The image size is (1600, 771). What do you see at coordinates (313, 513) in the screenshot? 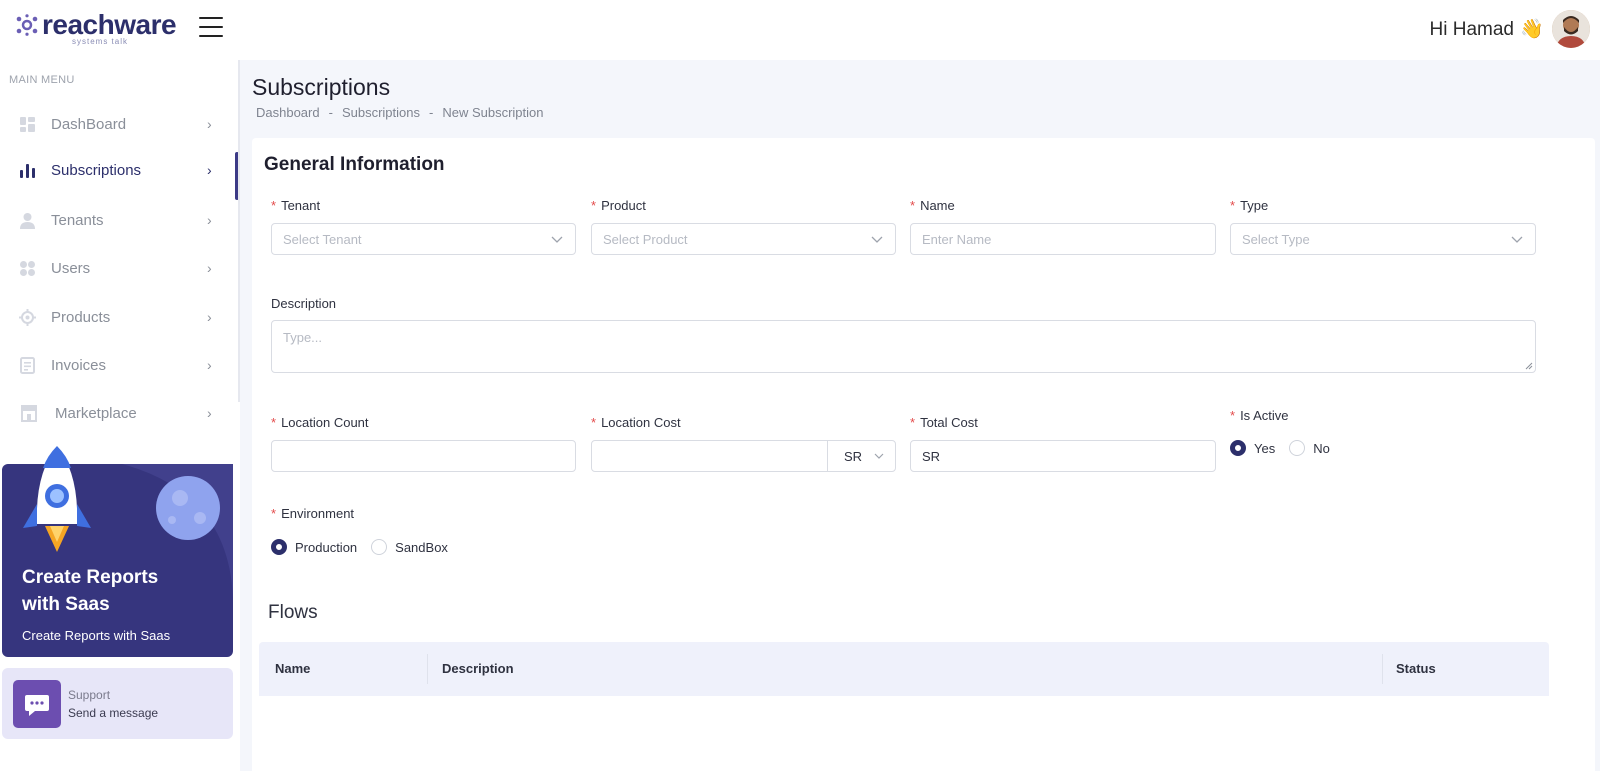
I see `environment-label: * Environment` at bounding box center [313, 513].